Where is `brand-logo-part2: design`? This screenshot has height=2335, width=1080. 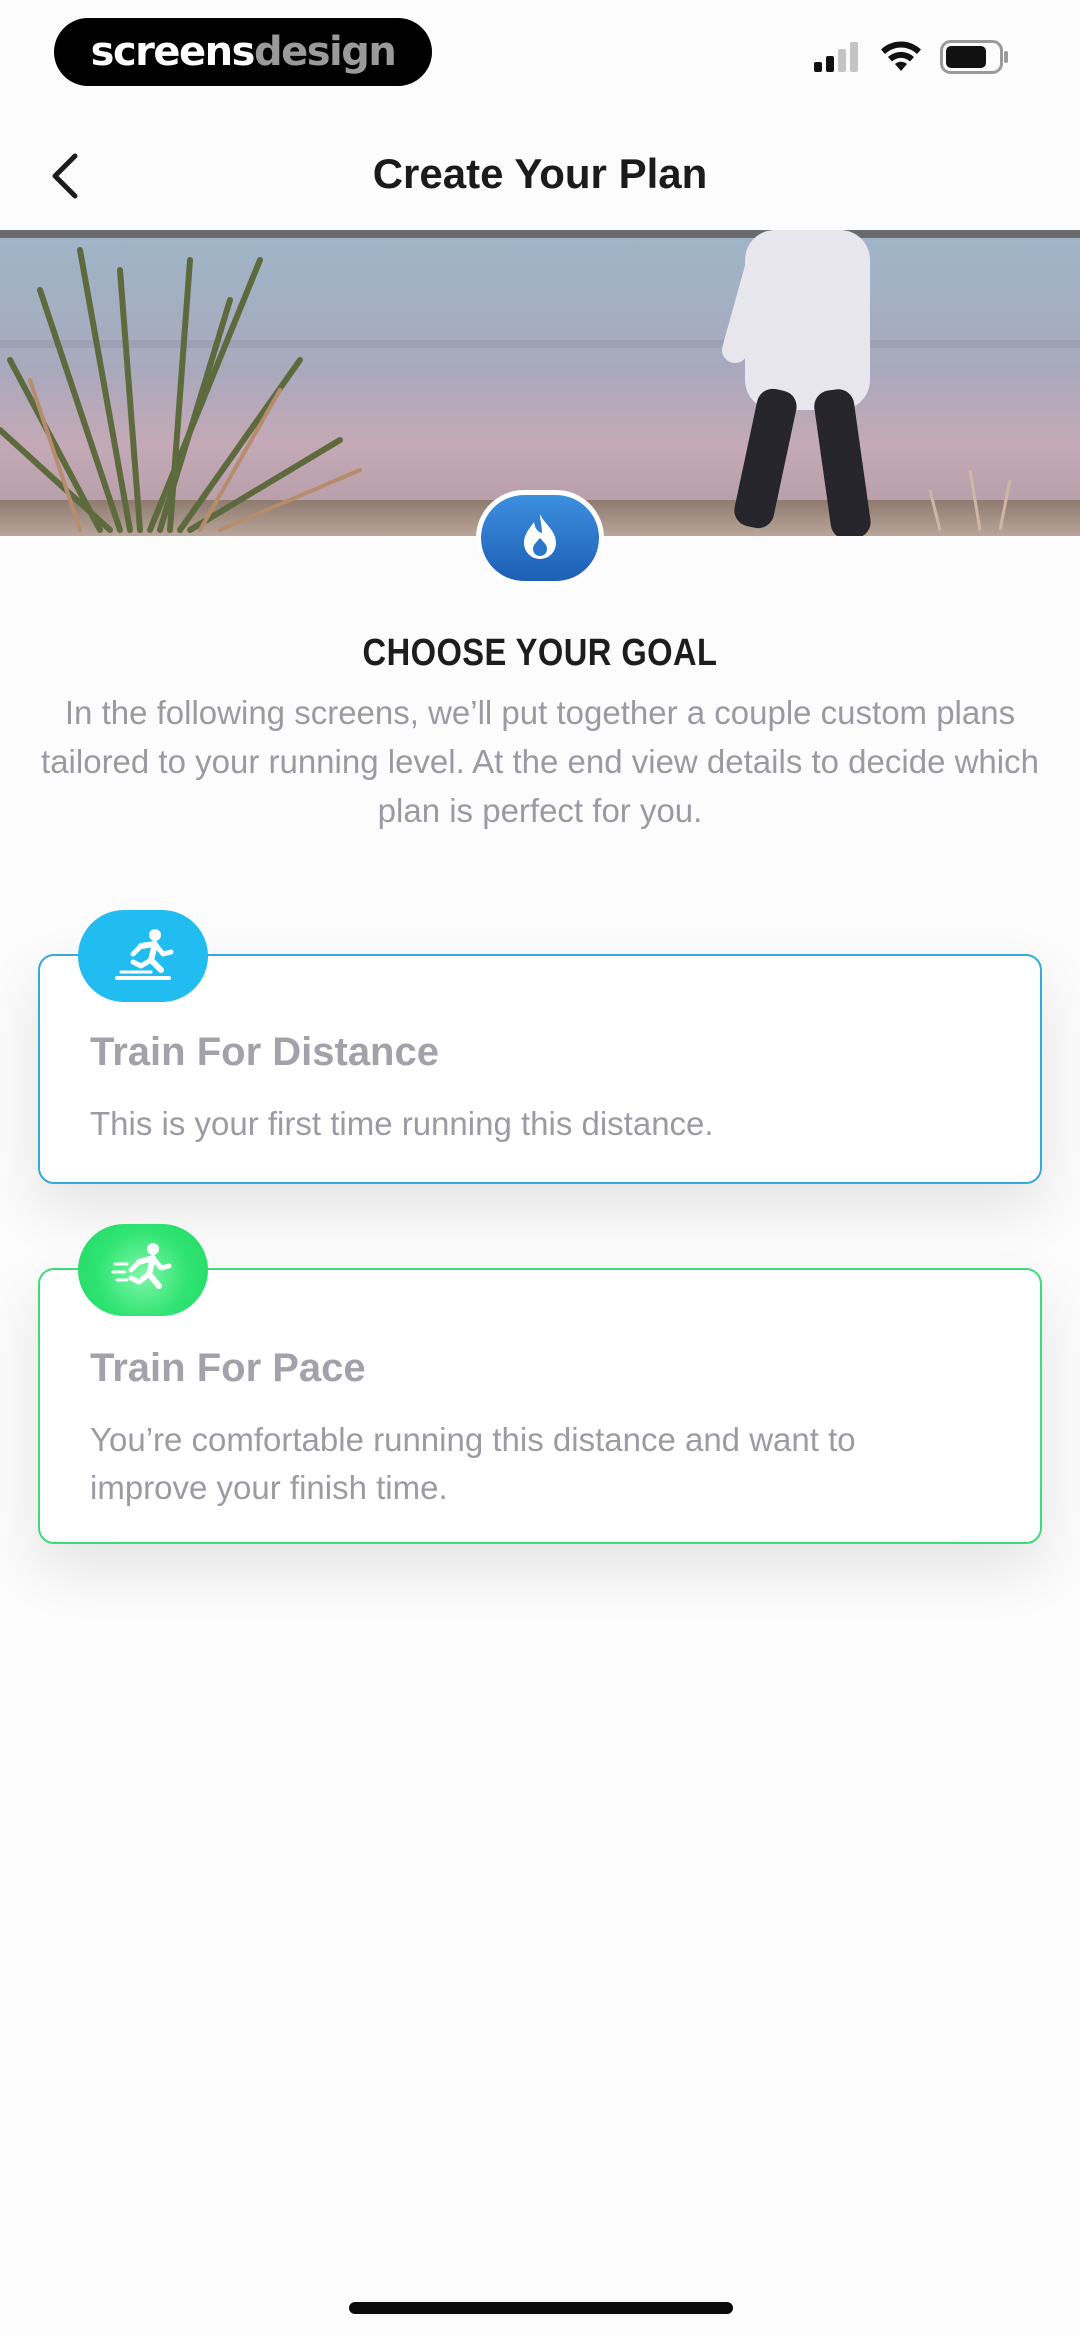 brand-logo-part2: design is located at coordinates (325, 52).